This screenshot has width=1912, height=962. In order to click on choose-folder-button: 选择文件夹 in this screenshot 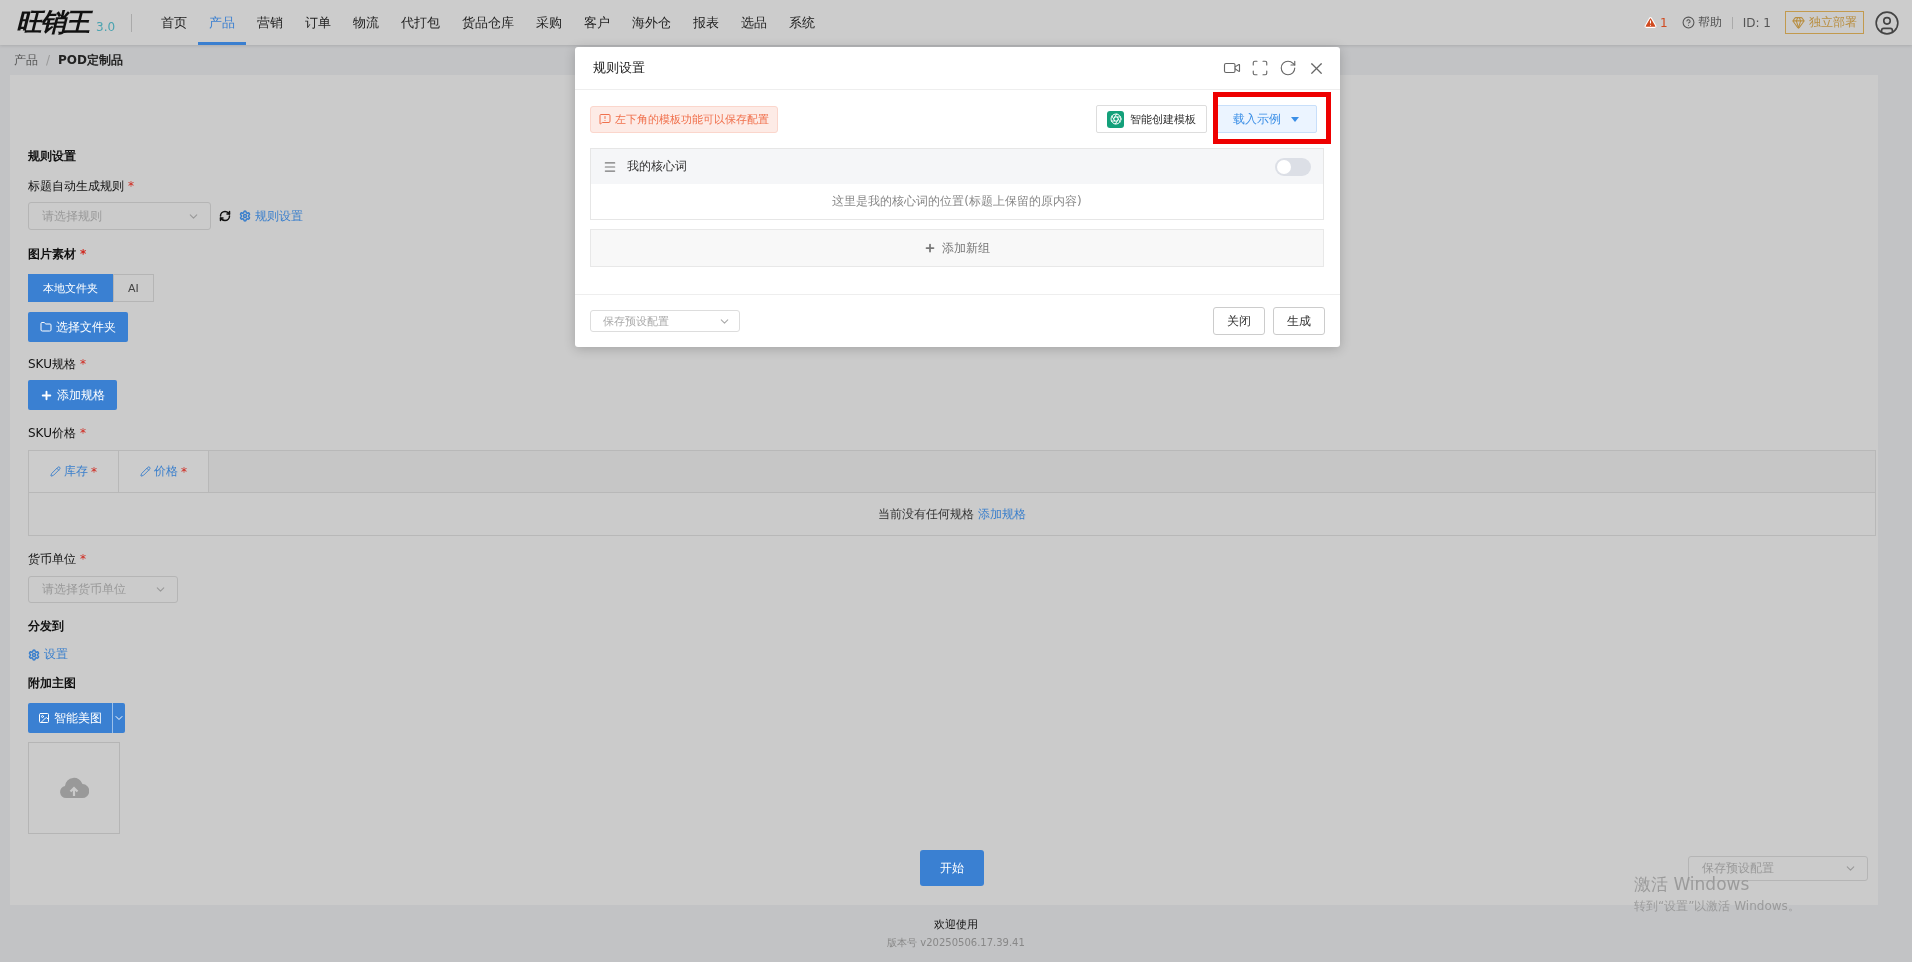, I will do `click(78, 327)`.